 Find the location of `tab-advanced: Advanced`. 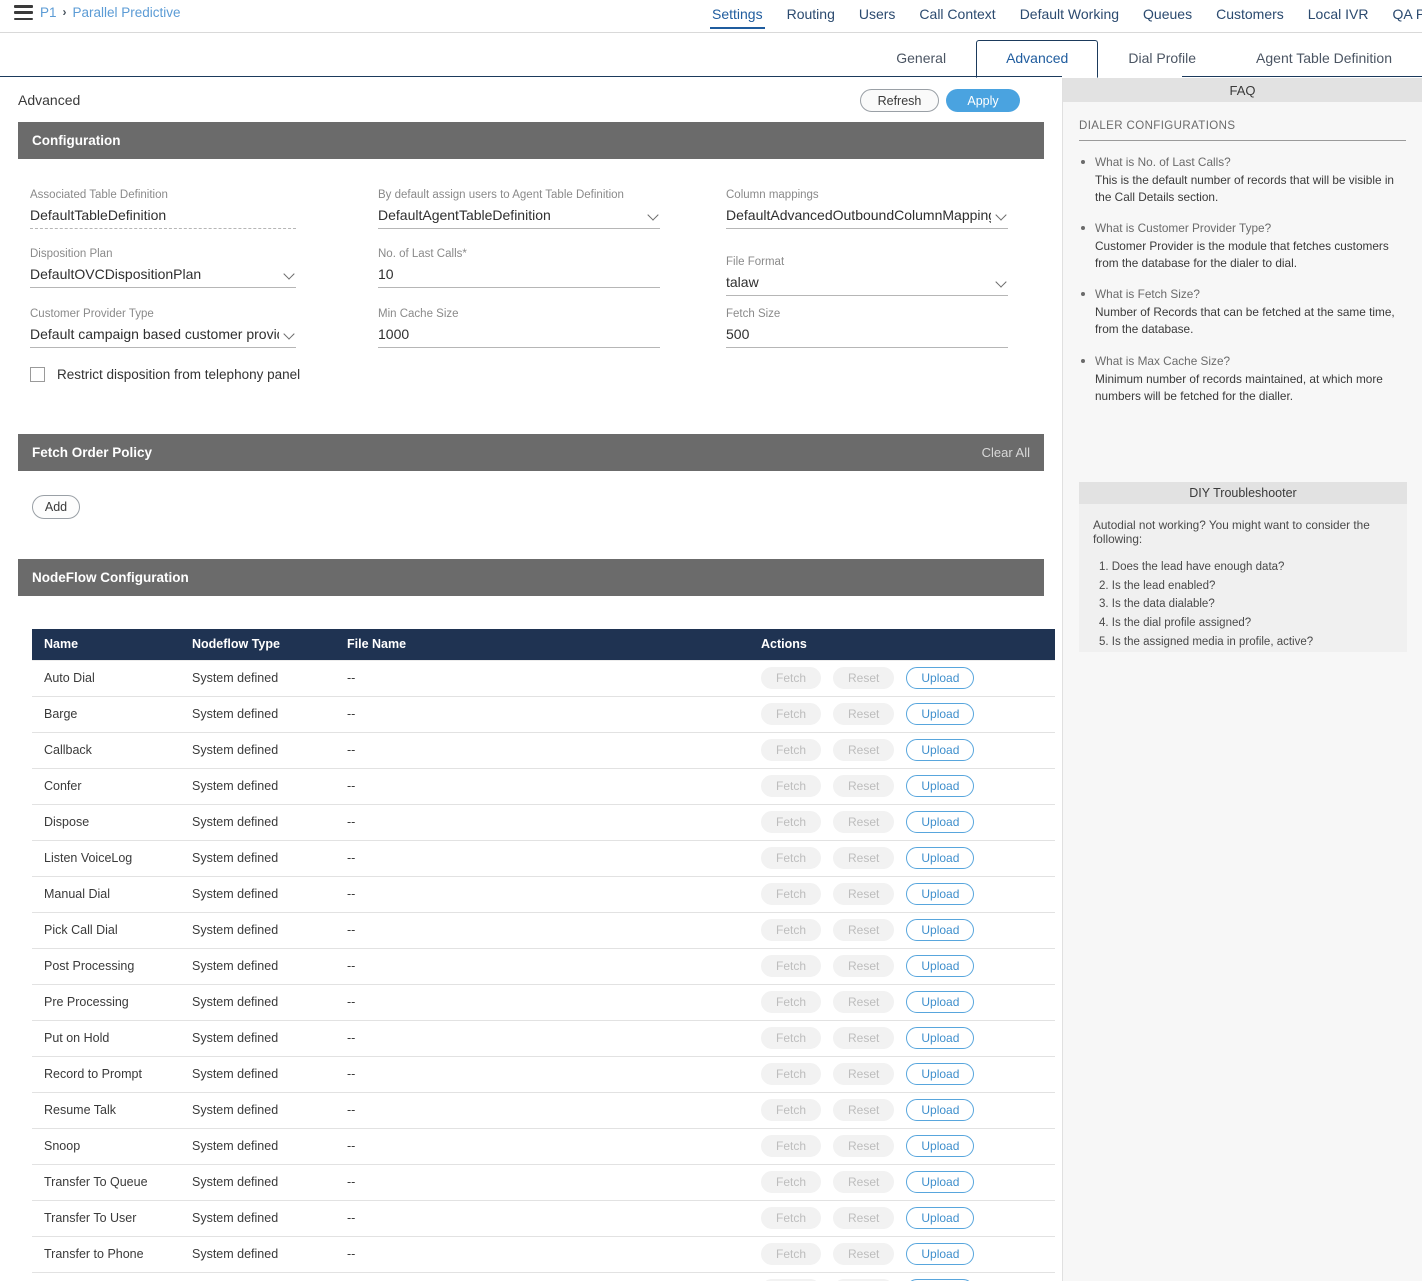

tab-advanced: Advanced is located at coordinates (1037, 59).